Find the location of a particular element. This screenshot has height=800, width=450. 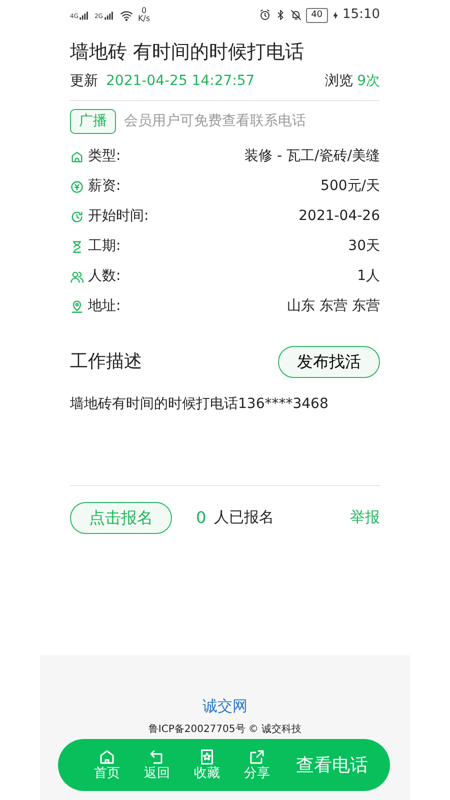

view-phone-button: 查看电话 is located at coordinates (332, 765).